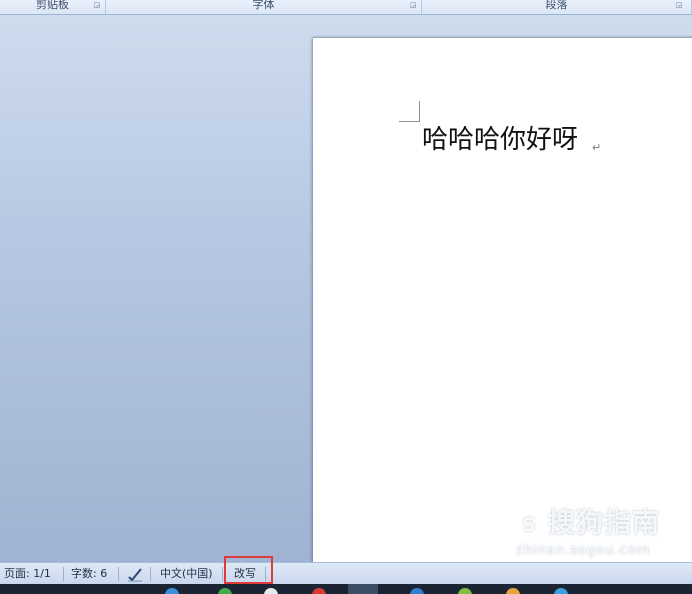 This screenshot has width=692, height=594. What do you see at coordinates (583, 550) in the screenshot?
I see `watermark-url: zhinan.sogou.com` at bounding box center [583, 550].